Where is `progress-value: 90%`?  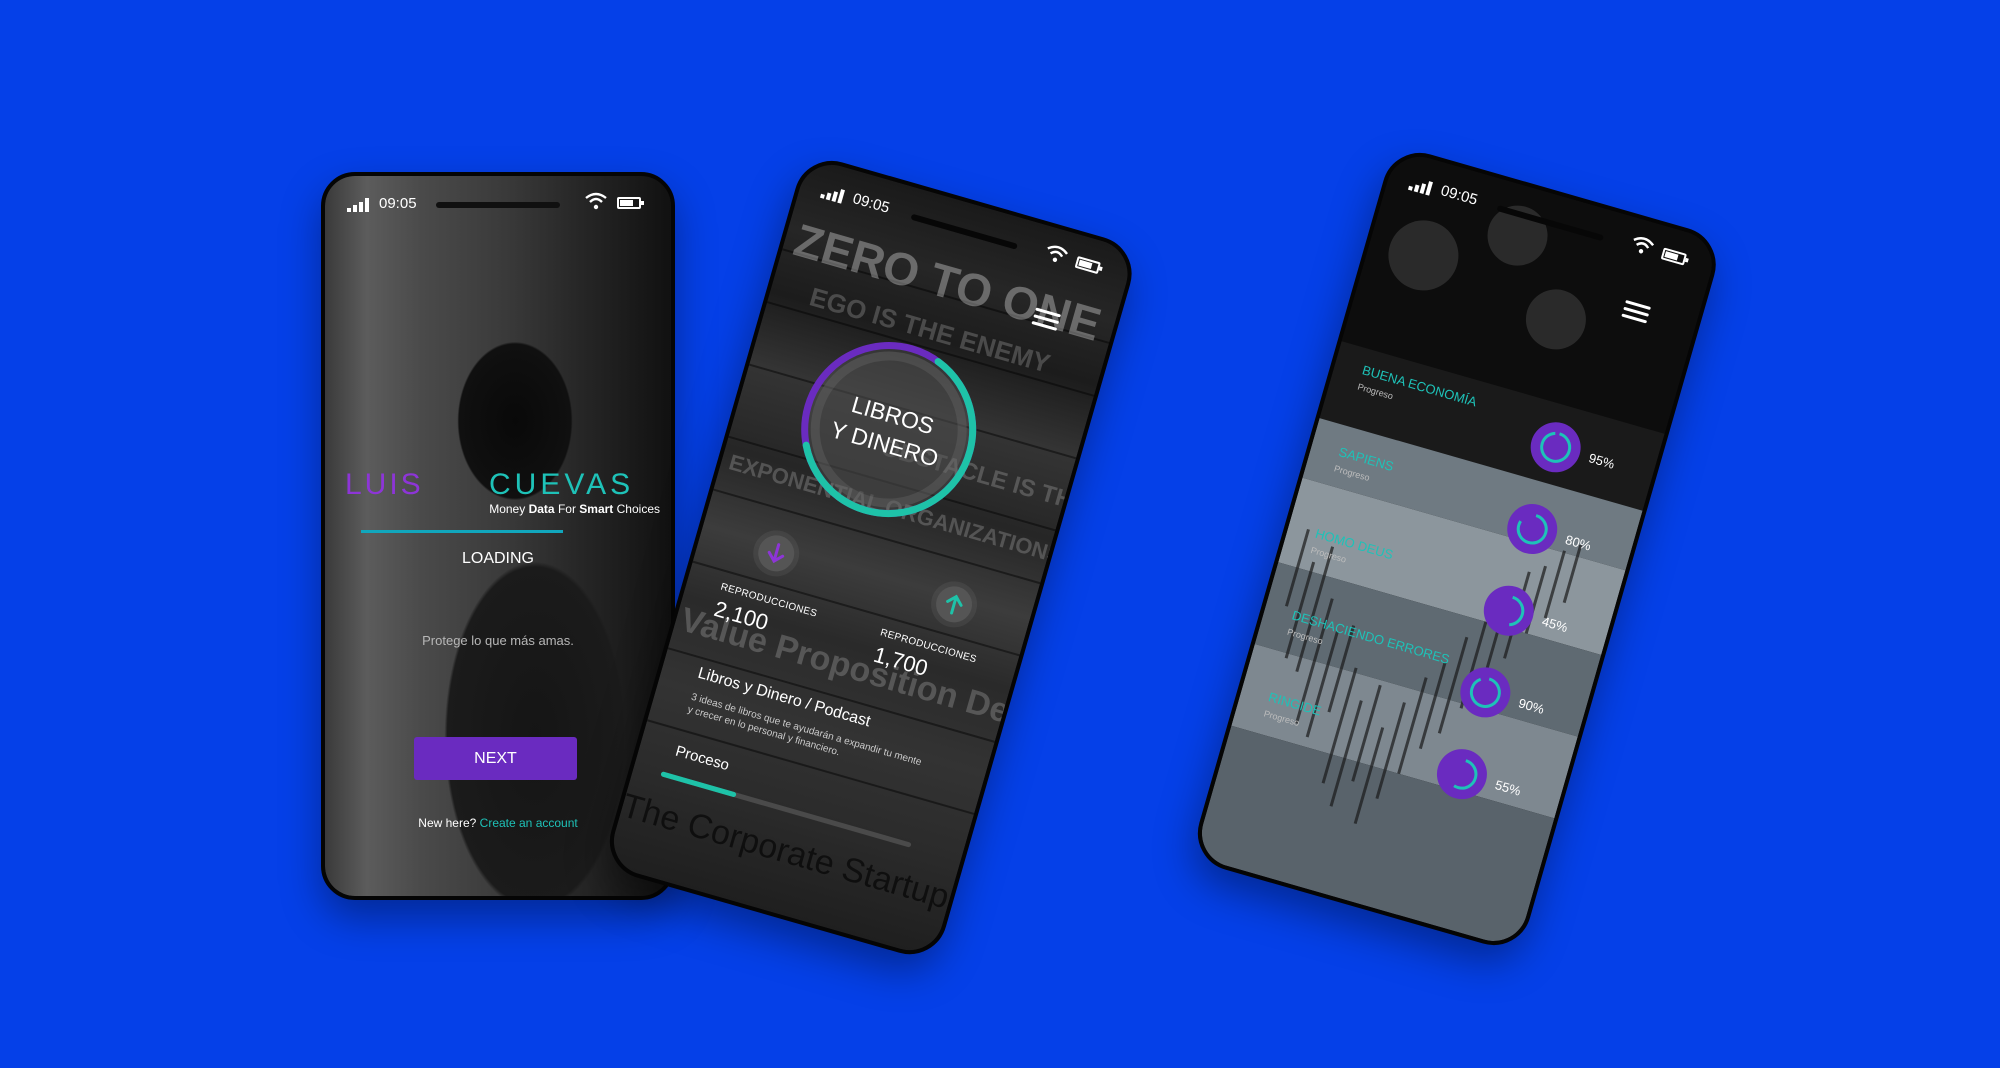 progress-value: 90% is located at coordinates (1531, 706).